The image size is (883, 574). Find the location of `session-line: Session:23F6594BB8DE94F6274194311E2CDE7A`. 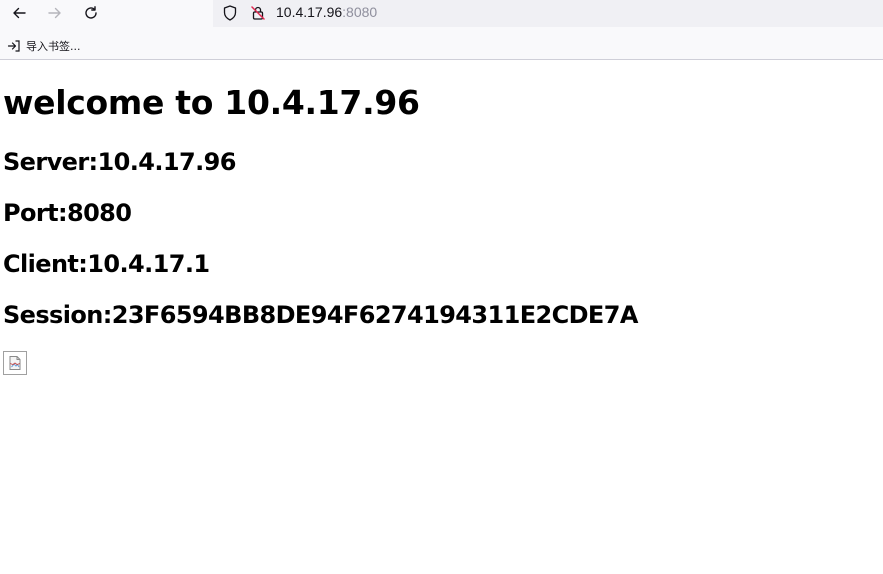

session-line: Session:23F6594BB8DE94F6274194311E2CDE7A is located at coordinates (320, 315).